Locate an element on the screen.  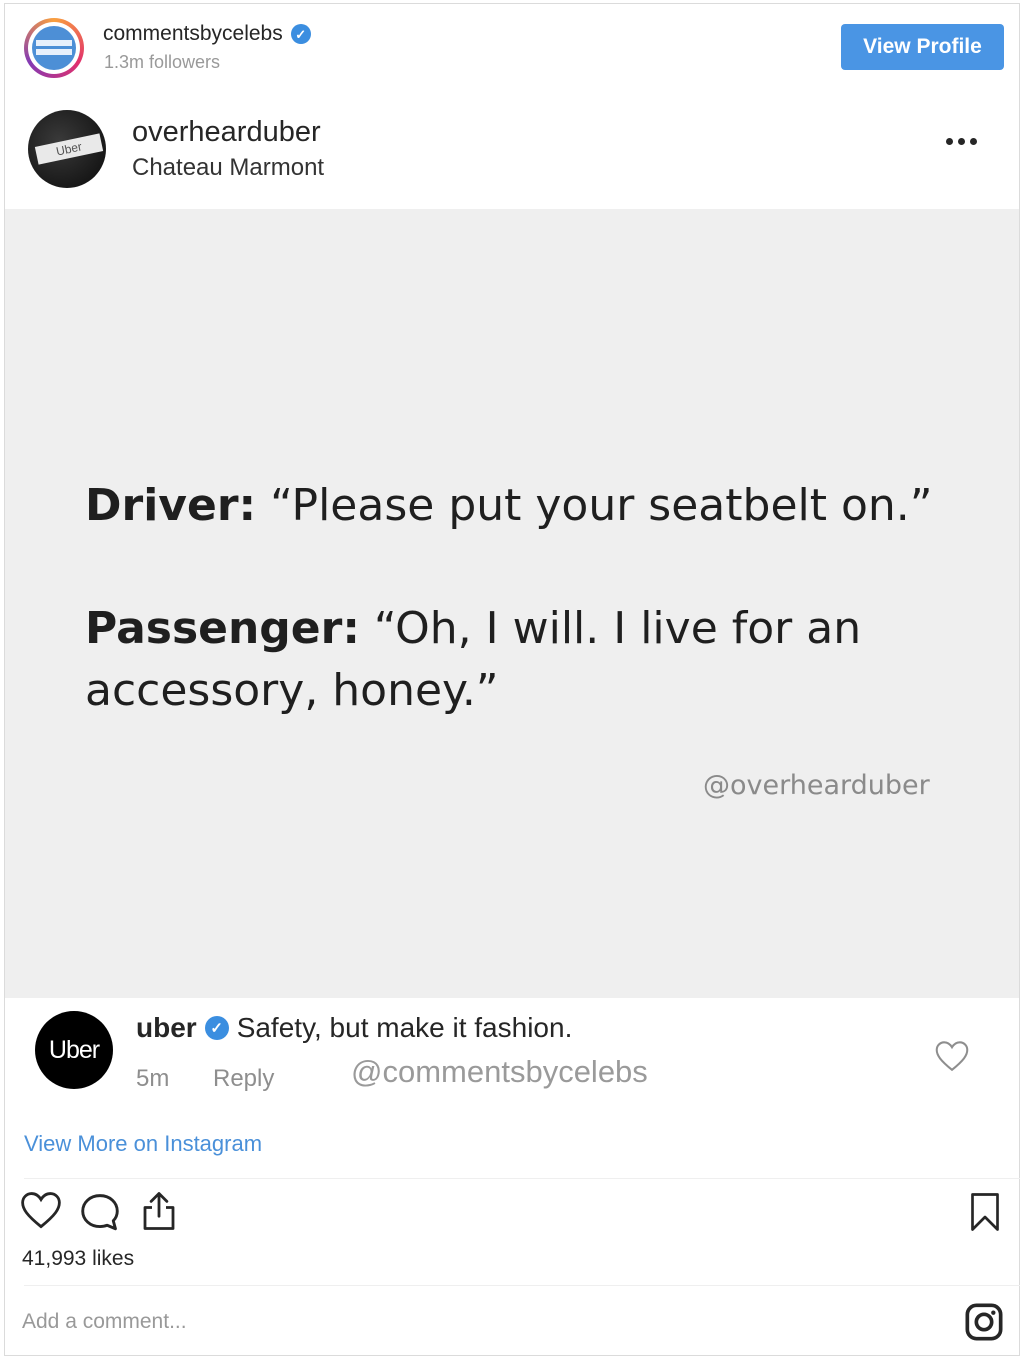
follower-count: 1.3m followers is located at coordinates (162, 62).